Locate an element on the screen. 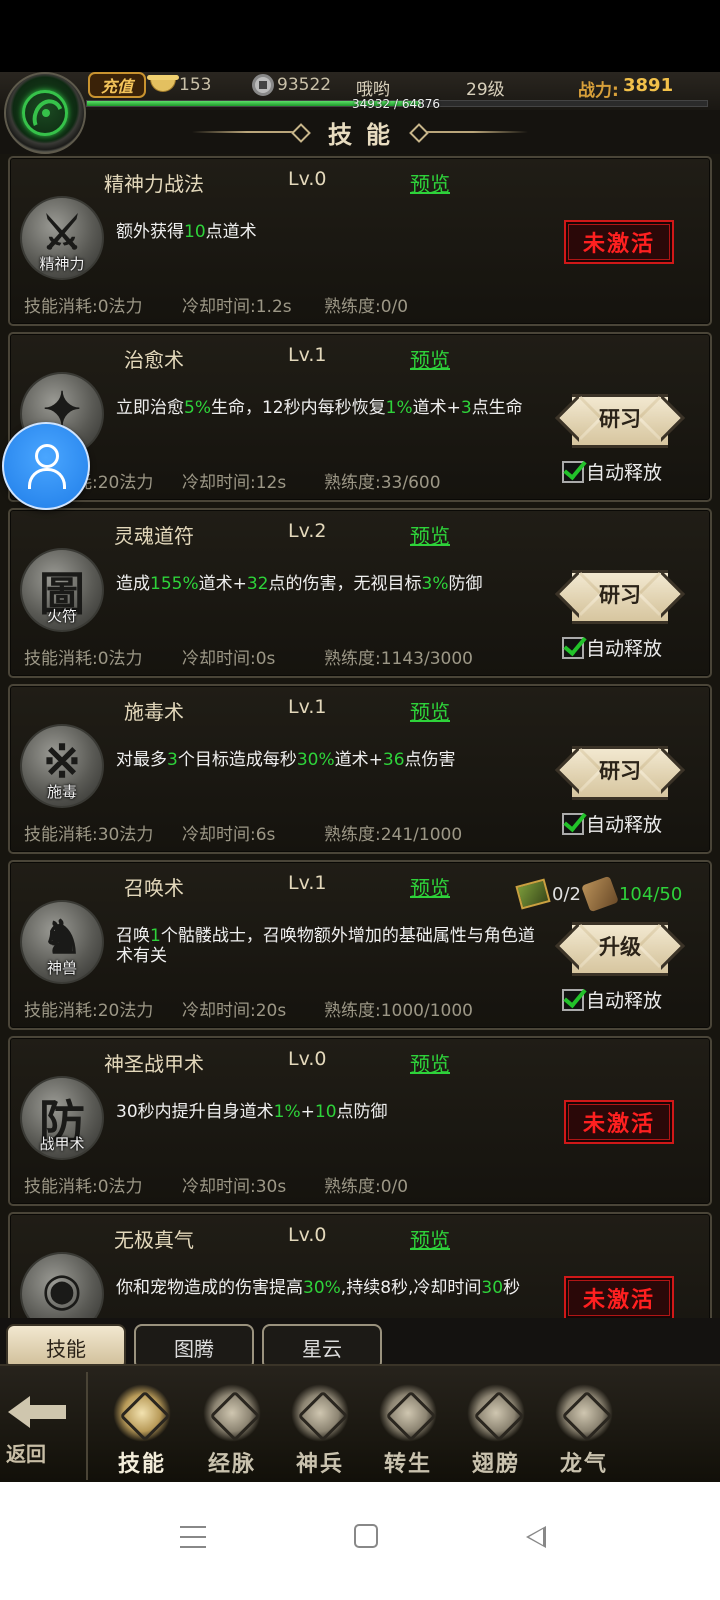 The height and width of the screenshot is (1600, 720). talisman-icon: 圖火符 is located at coordinates (62, 590).